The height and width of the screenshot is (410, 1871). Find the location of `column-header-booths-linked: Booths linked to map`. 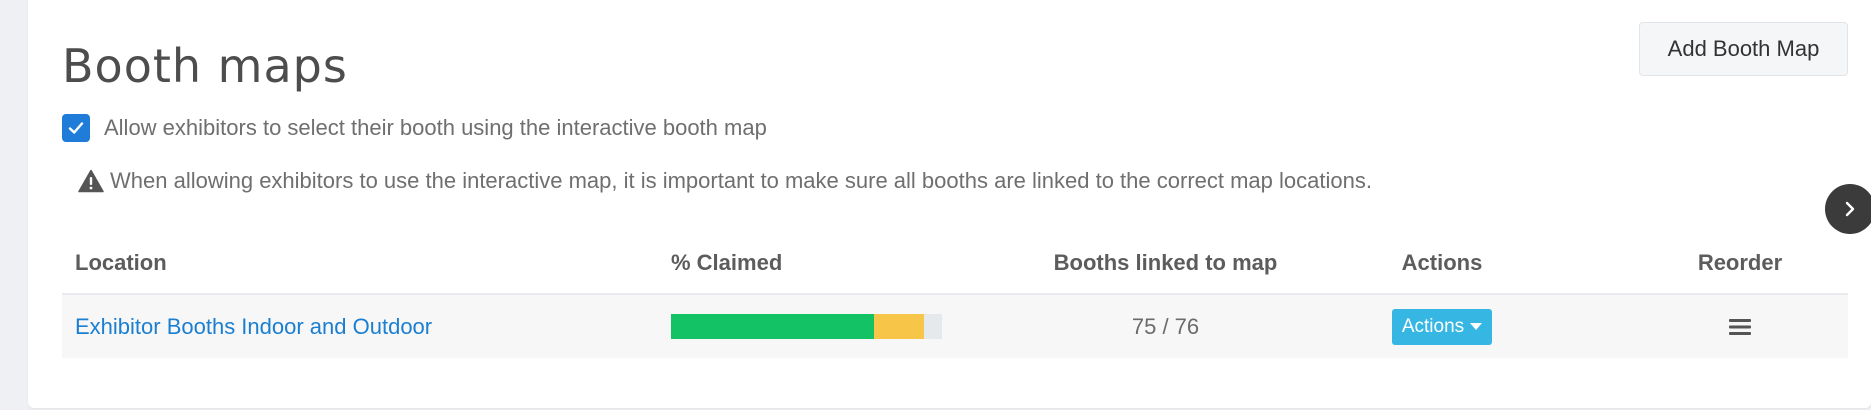

column-header-booths-linked: Booths linked to map is located at coordinates (1165, 262).